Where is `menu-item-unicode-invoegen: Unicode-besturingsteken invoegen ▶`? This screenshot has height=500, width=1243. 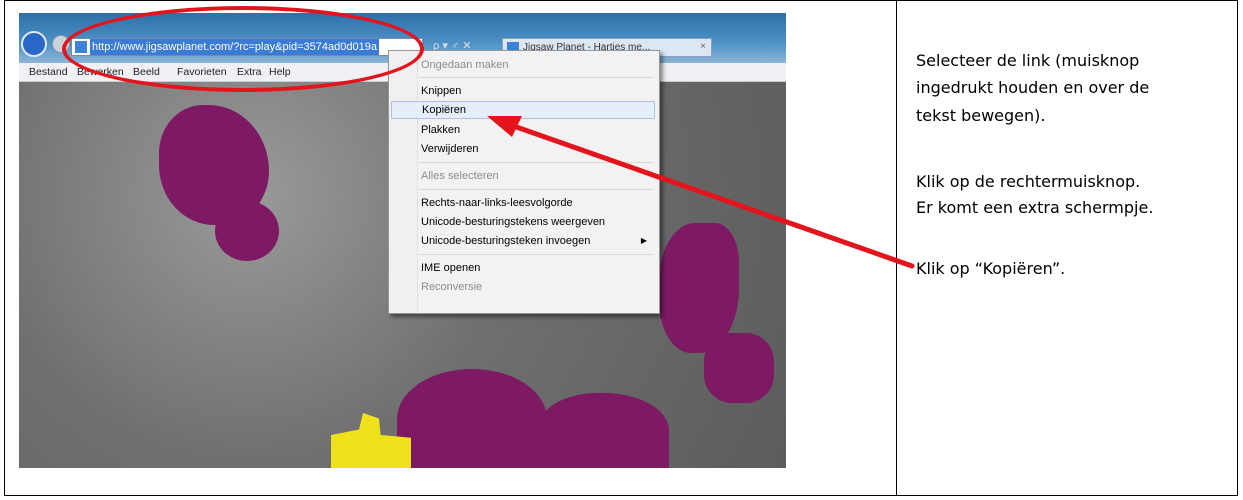 menu-item-unicode-invoegen: Unicode-besturingsteken invoegen ▶ is located at coordinates (523, 241).